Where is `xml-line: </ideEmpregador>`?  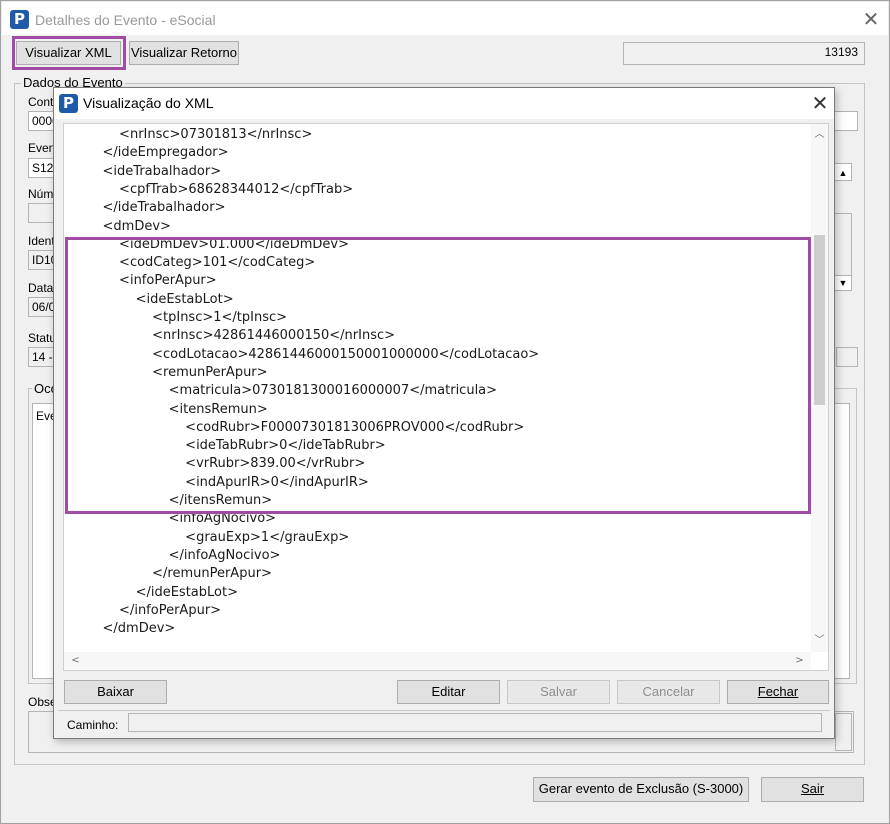 xml-line: </ideEmpregador> is located at coordinates (157, 153).